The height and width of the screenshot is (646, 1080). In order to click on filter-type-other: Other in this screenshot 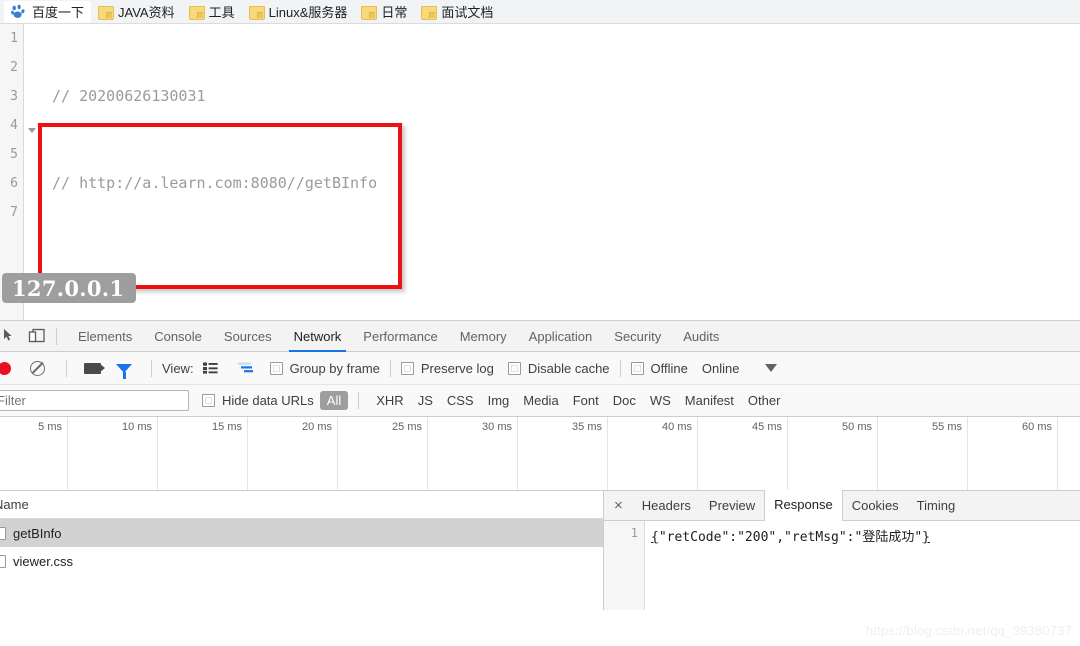, I will do `click(764, 400)`.